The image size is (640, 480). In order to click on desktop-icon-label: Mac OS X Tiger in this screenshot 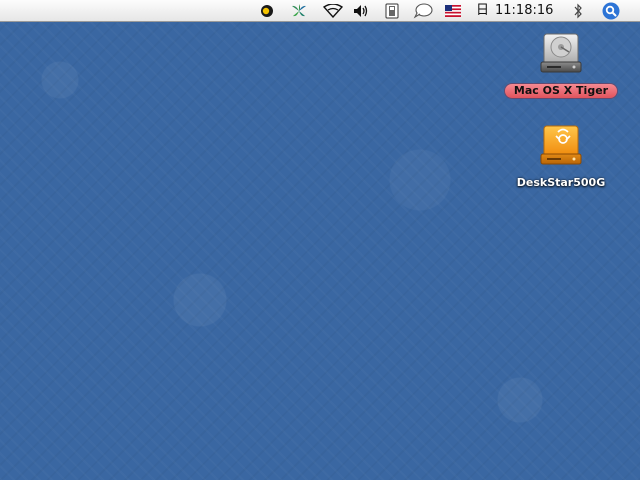, I will do `click(561, 91)`.